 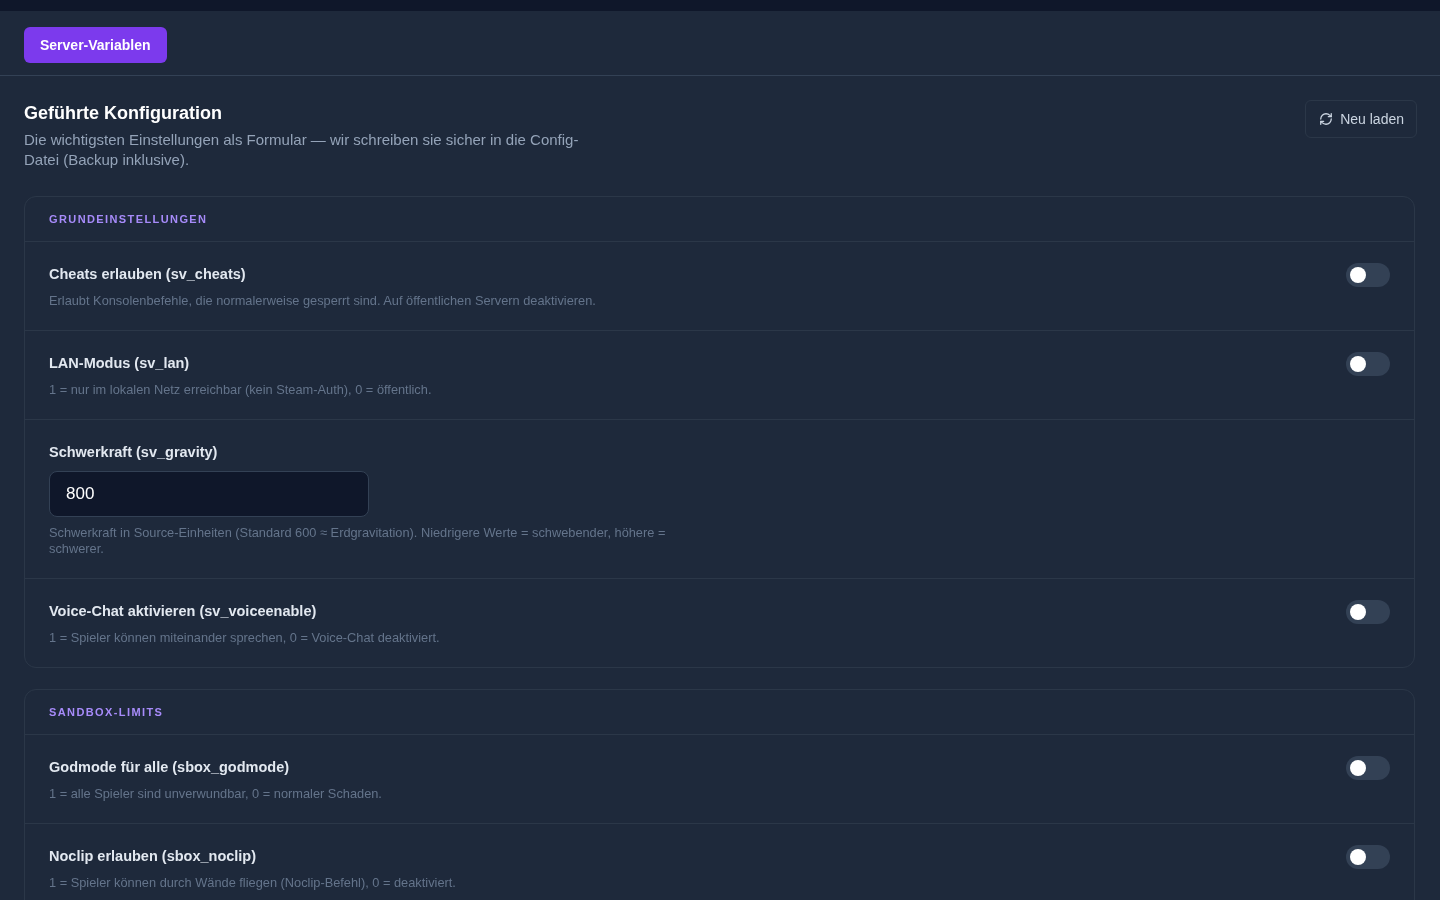 What do you see at coordinates (170, 767) in the screenshot?
I see `setting-label: Godmode für alle (sbox_godmode)` at bounding box center [170, 767].